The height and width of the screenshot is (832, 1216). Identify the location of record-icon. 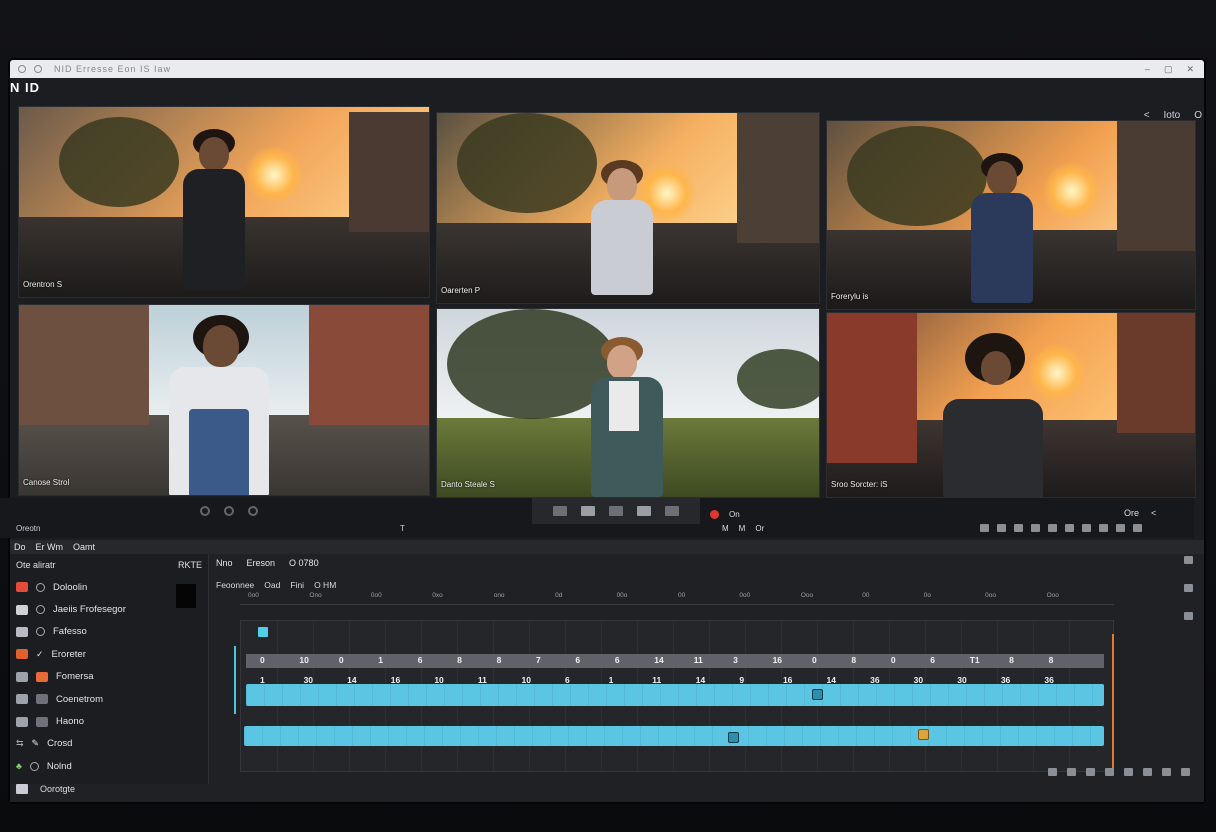
(714, 514).